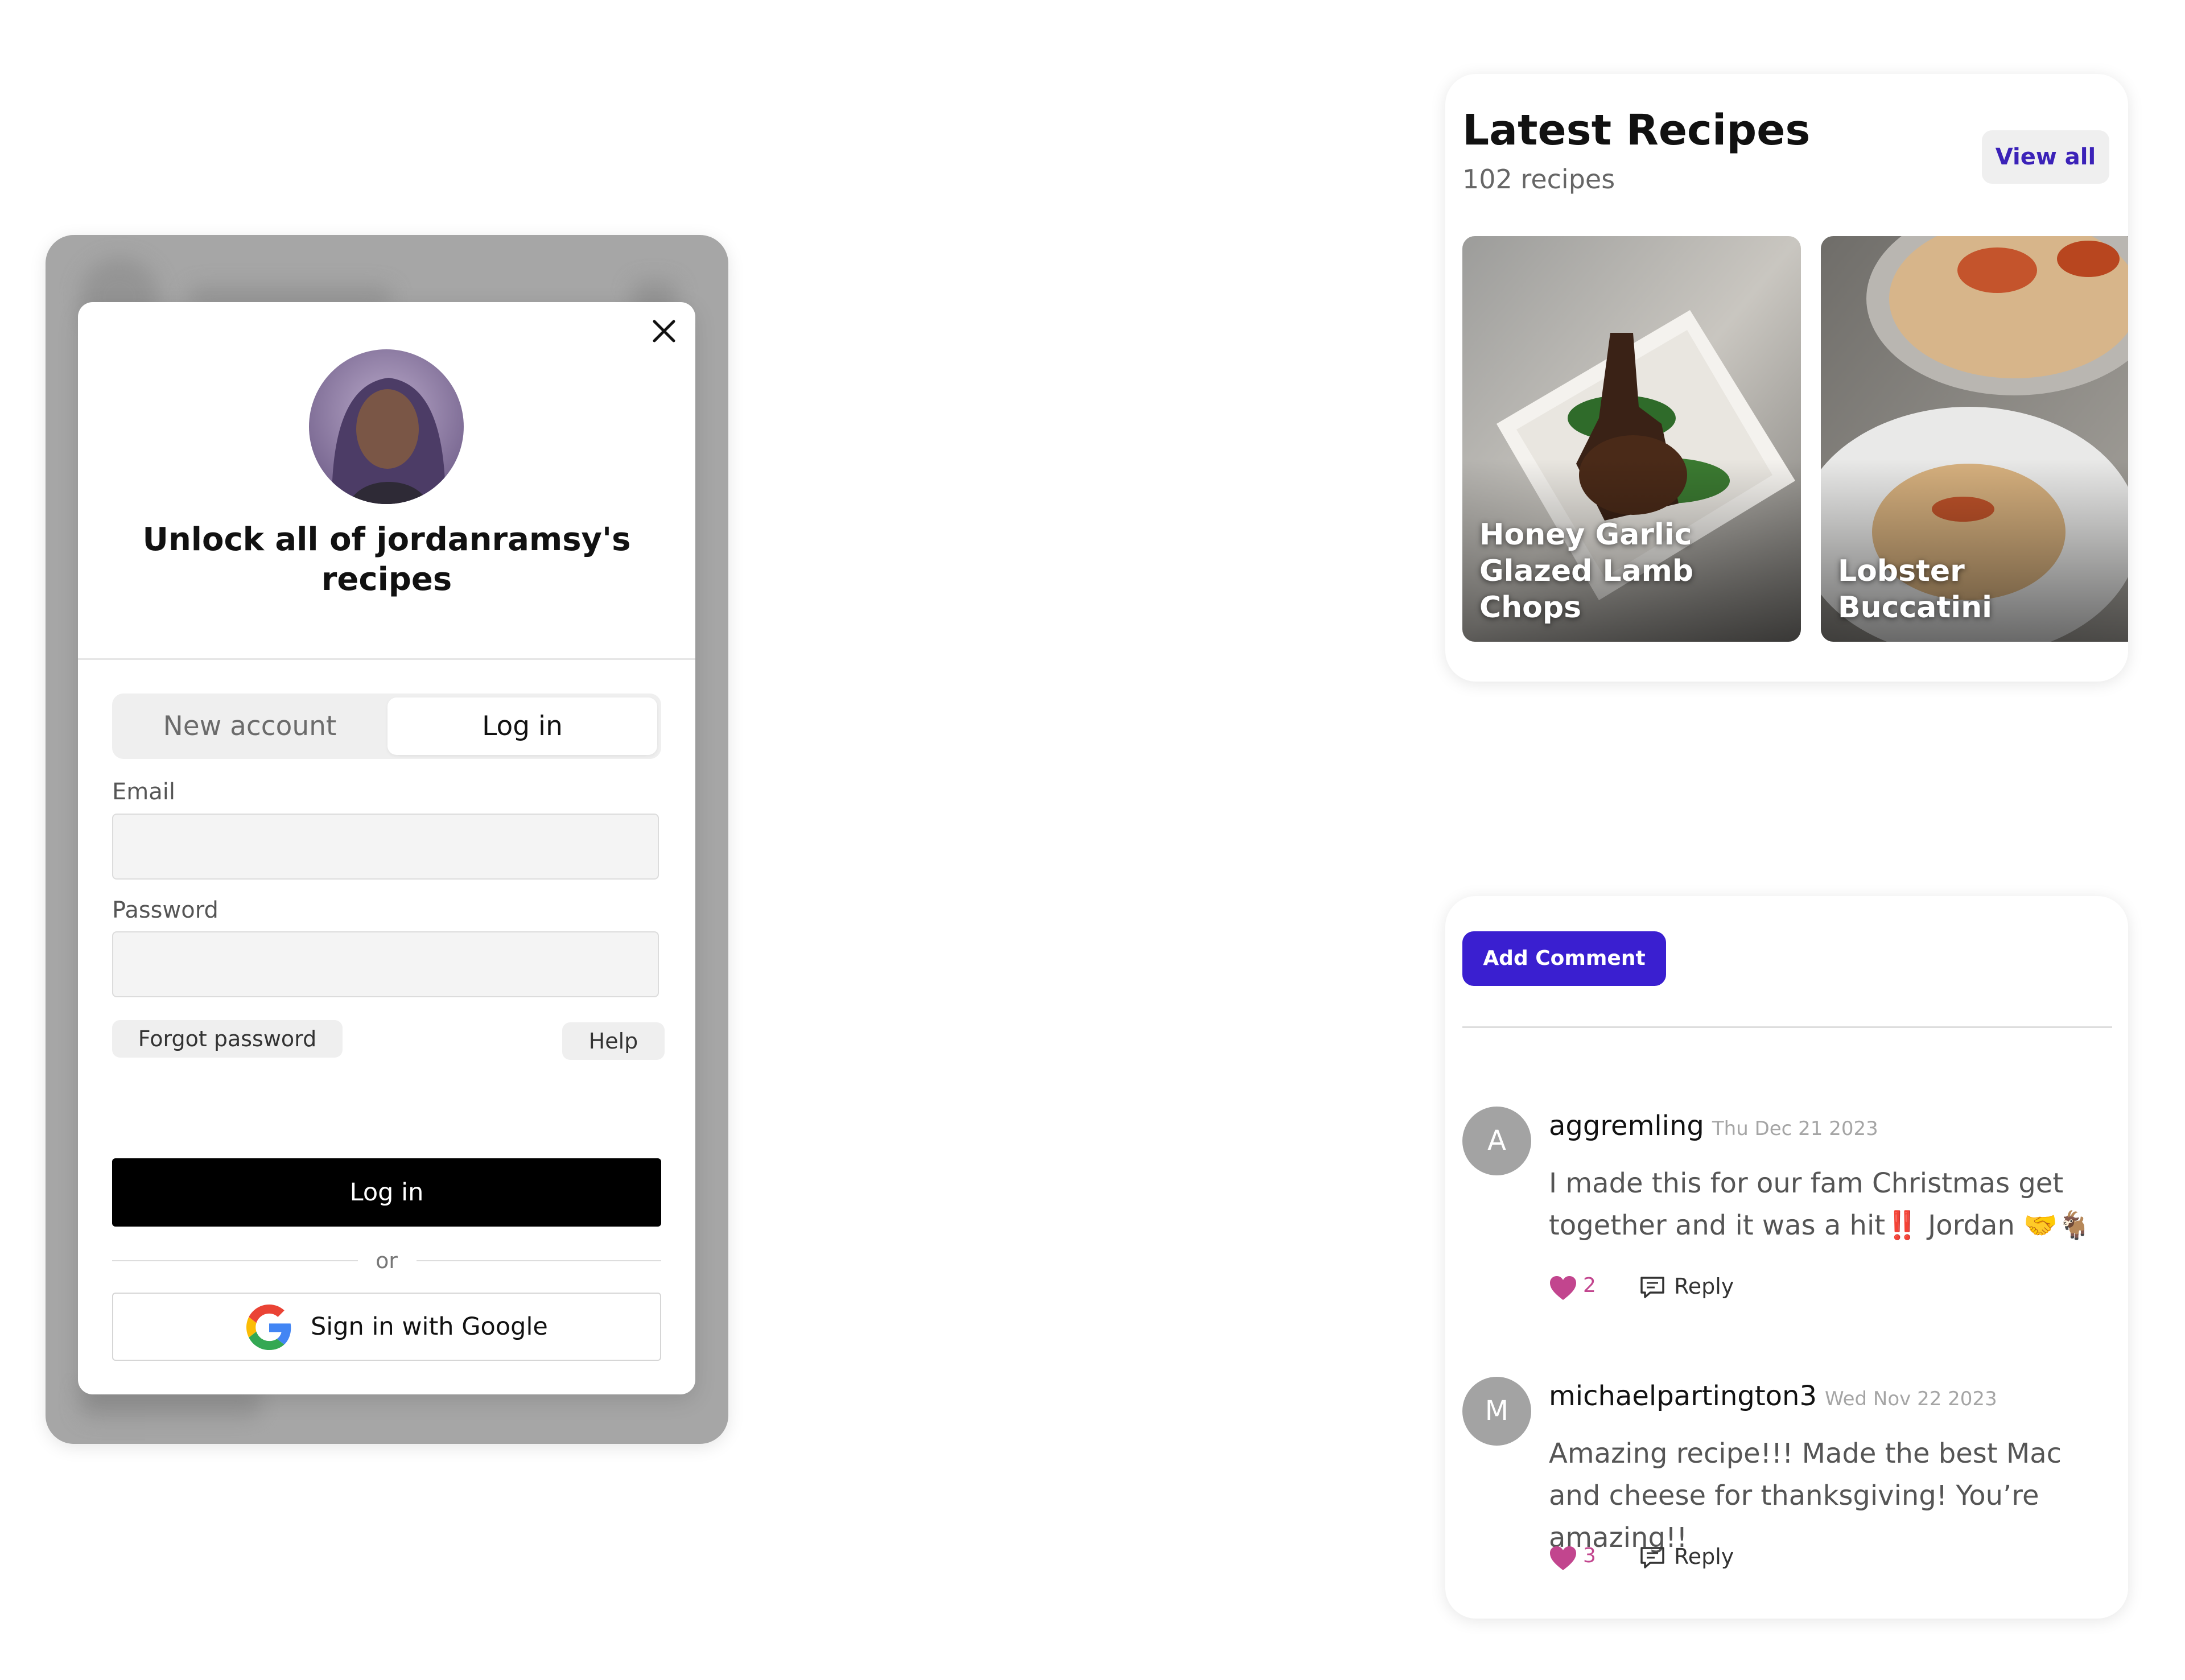  I want to click on creator-avatar, so click(386, 426).